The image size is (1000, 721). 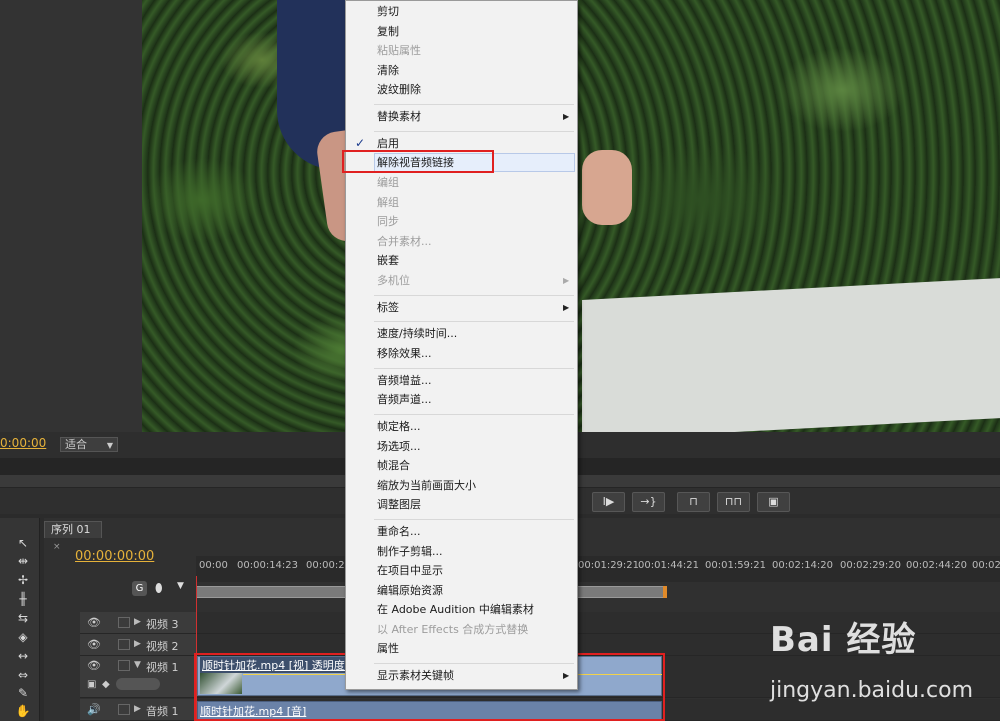 What do you see at coordinates (773, 502) in the screenshot?
I see `export-frame-button: ▣` at bounding box center [773, 502].